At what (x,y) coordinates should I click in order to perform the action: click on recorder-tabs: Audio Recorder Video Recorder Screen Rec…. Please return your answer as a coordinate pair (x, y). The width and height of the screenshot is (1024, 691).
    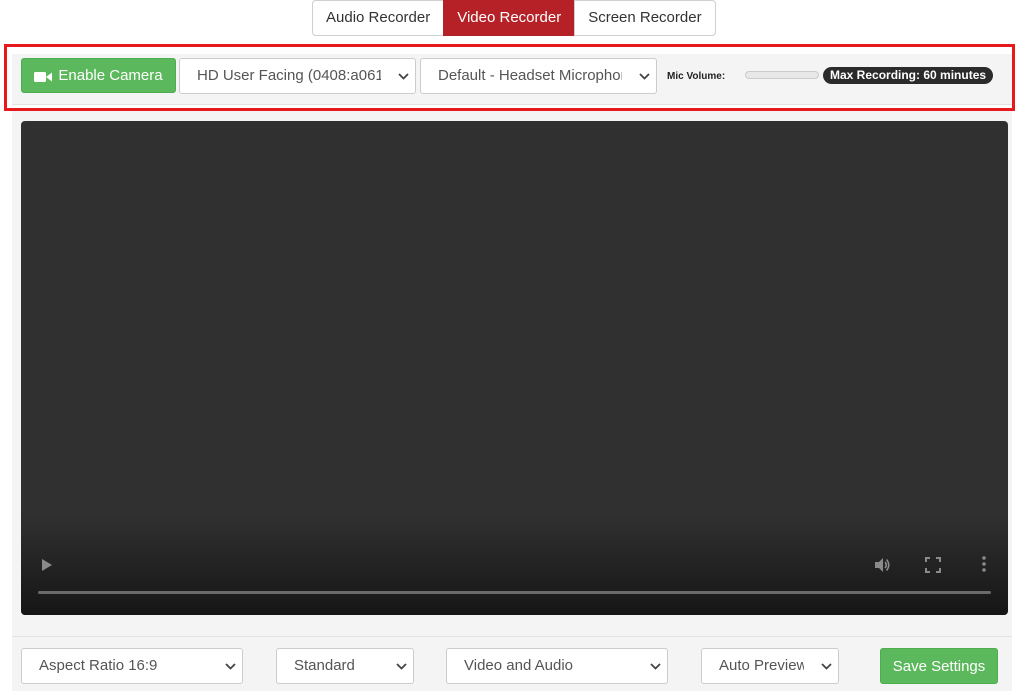
    Looking at the image, I should click on (514, 18).